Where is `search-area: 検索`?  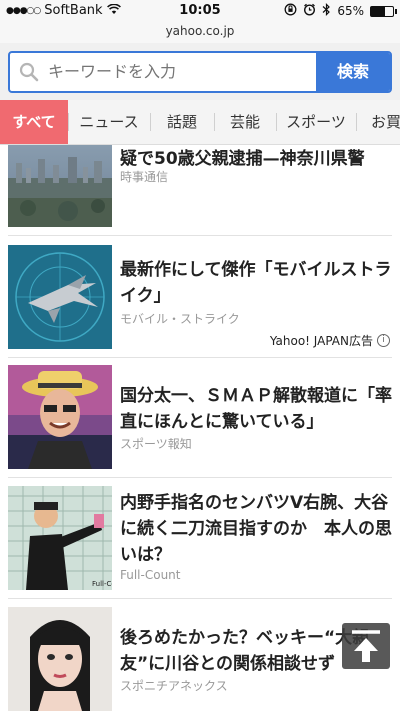
search-area: 検索 is located at coordinates (200, 71).